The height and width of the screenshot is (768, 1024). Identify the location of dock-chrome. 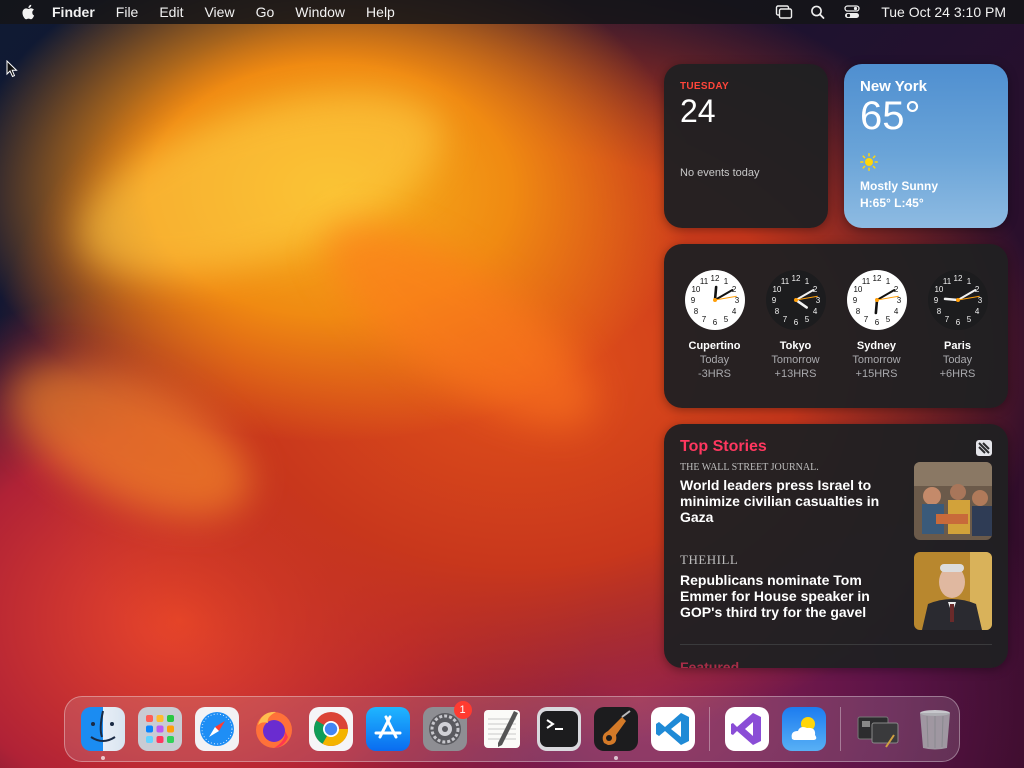
(330, 729).